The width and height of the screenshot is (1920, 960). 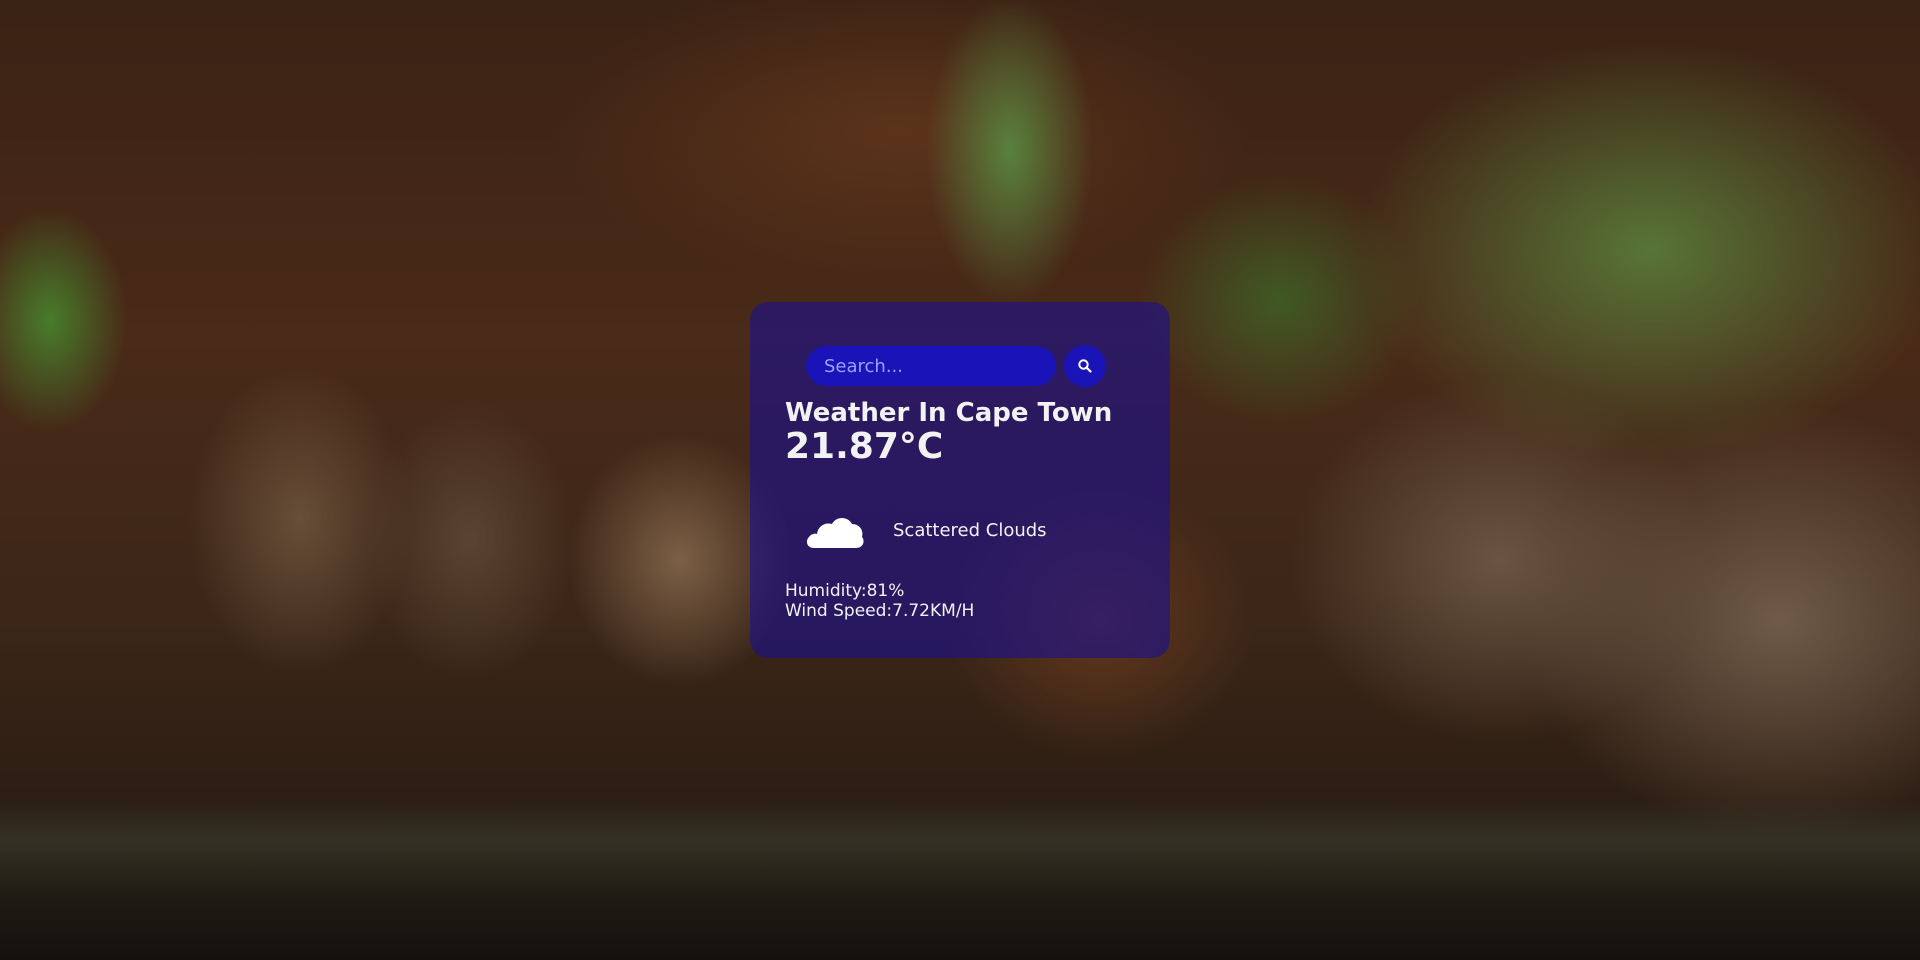 I want to click on search-bar, so click(x=956, y=366).